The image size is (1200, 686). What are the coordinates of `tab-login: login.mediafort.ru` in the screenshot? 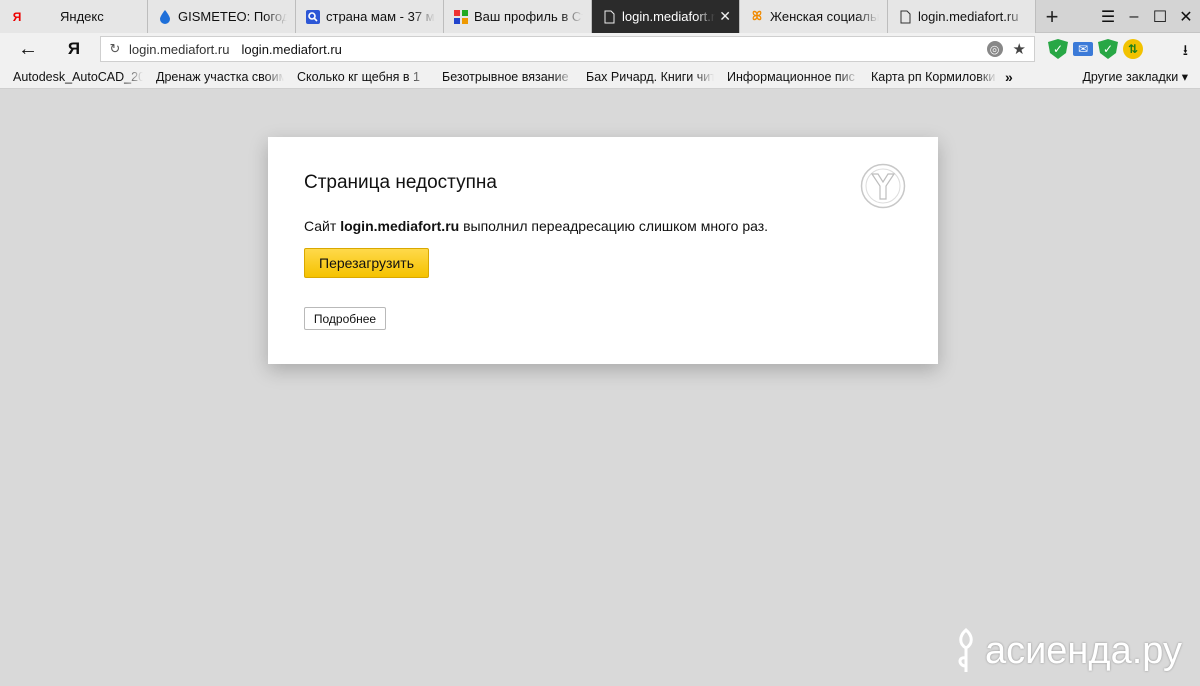 It's located at (962, 16).